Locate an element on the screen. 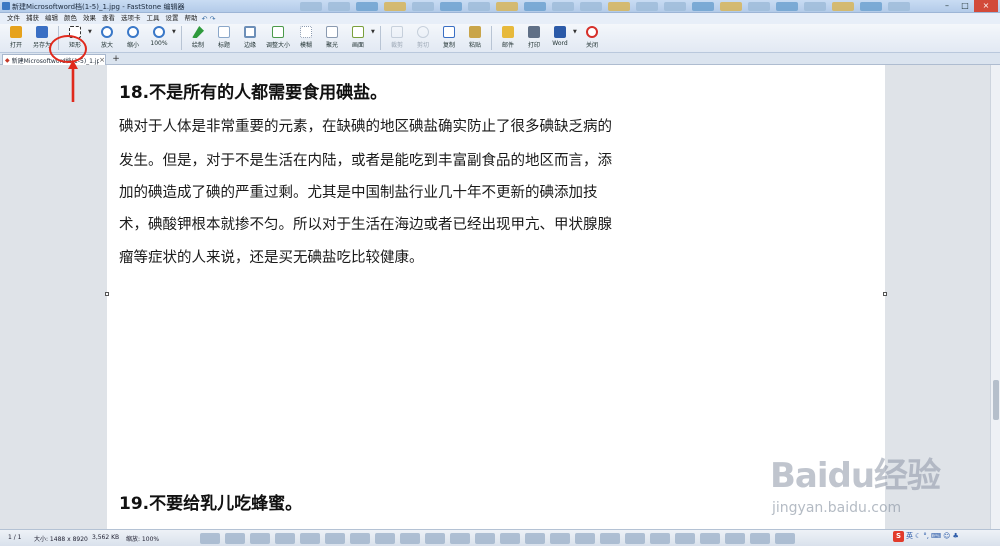 Image resolution: width=1000 pixels, height=546 pixels. word-icon is located at coordinates (560, 32).